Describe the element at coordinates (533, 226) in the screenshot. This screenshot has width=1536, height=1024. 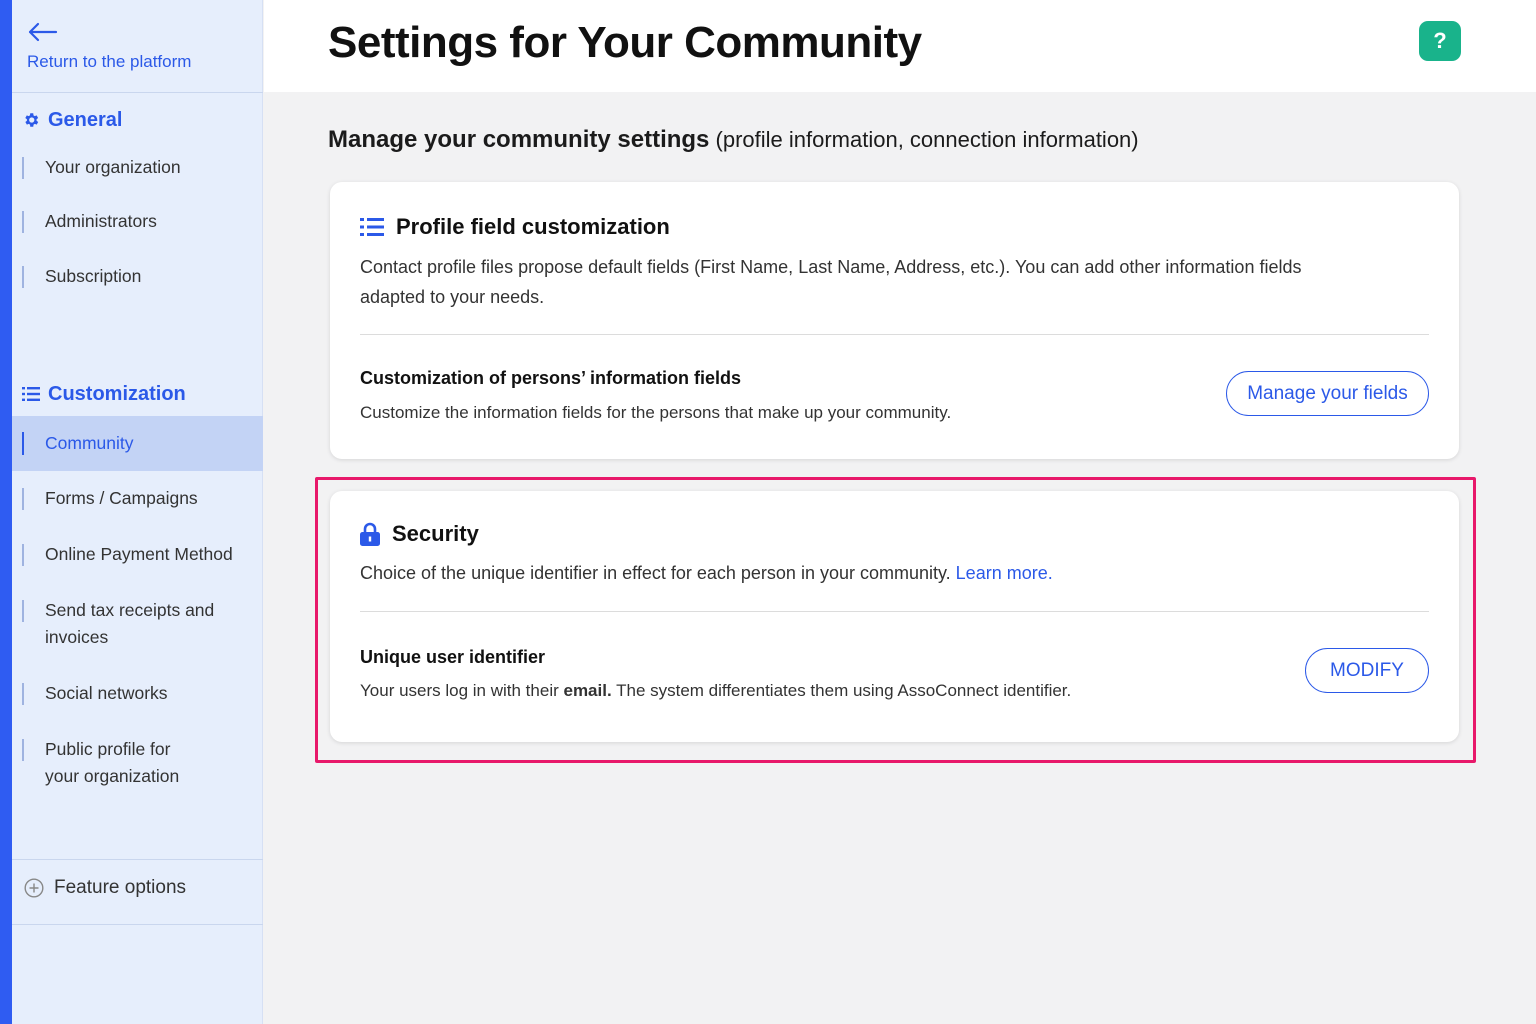
I see `profile-card-title-text: Profile field customization` at that location.